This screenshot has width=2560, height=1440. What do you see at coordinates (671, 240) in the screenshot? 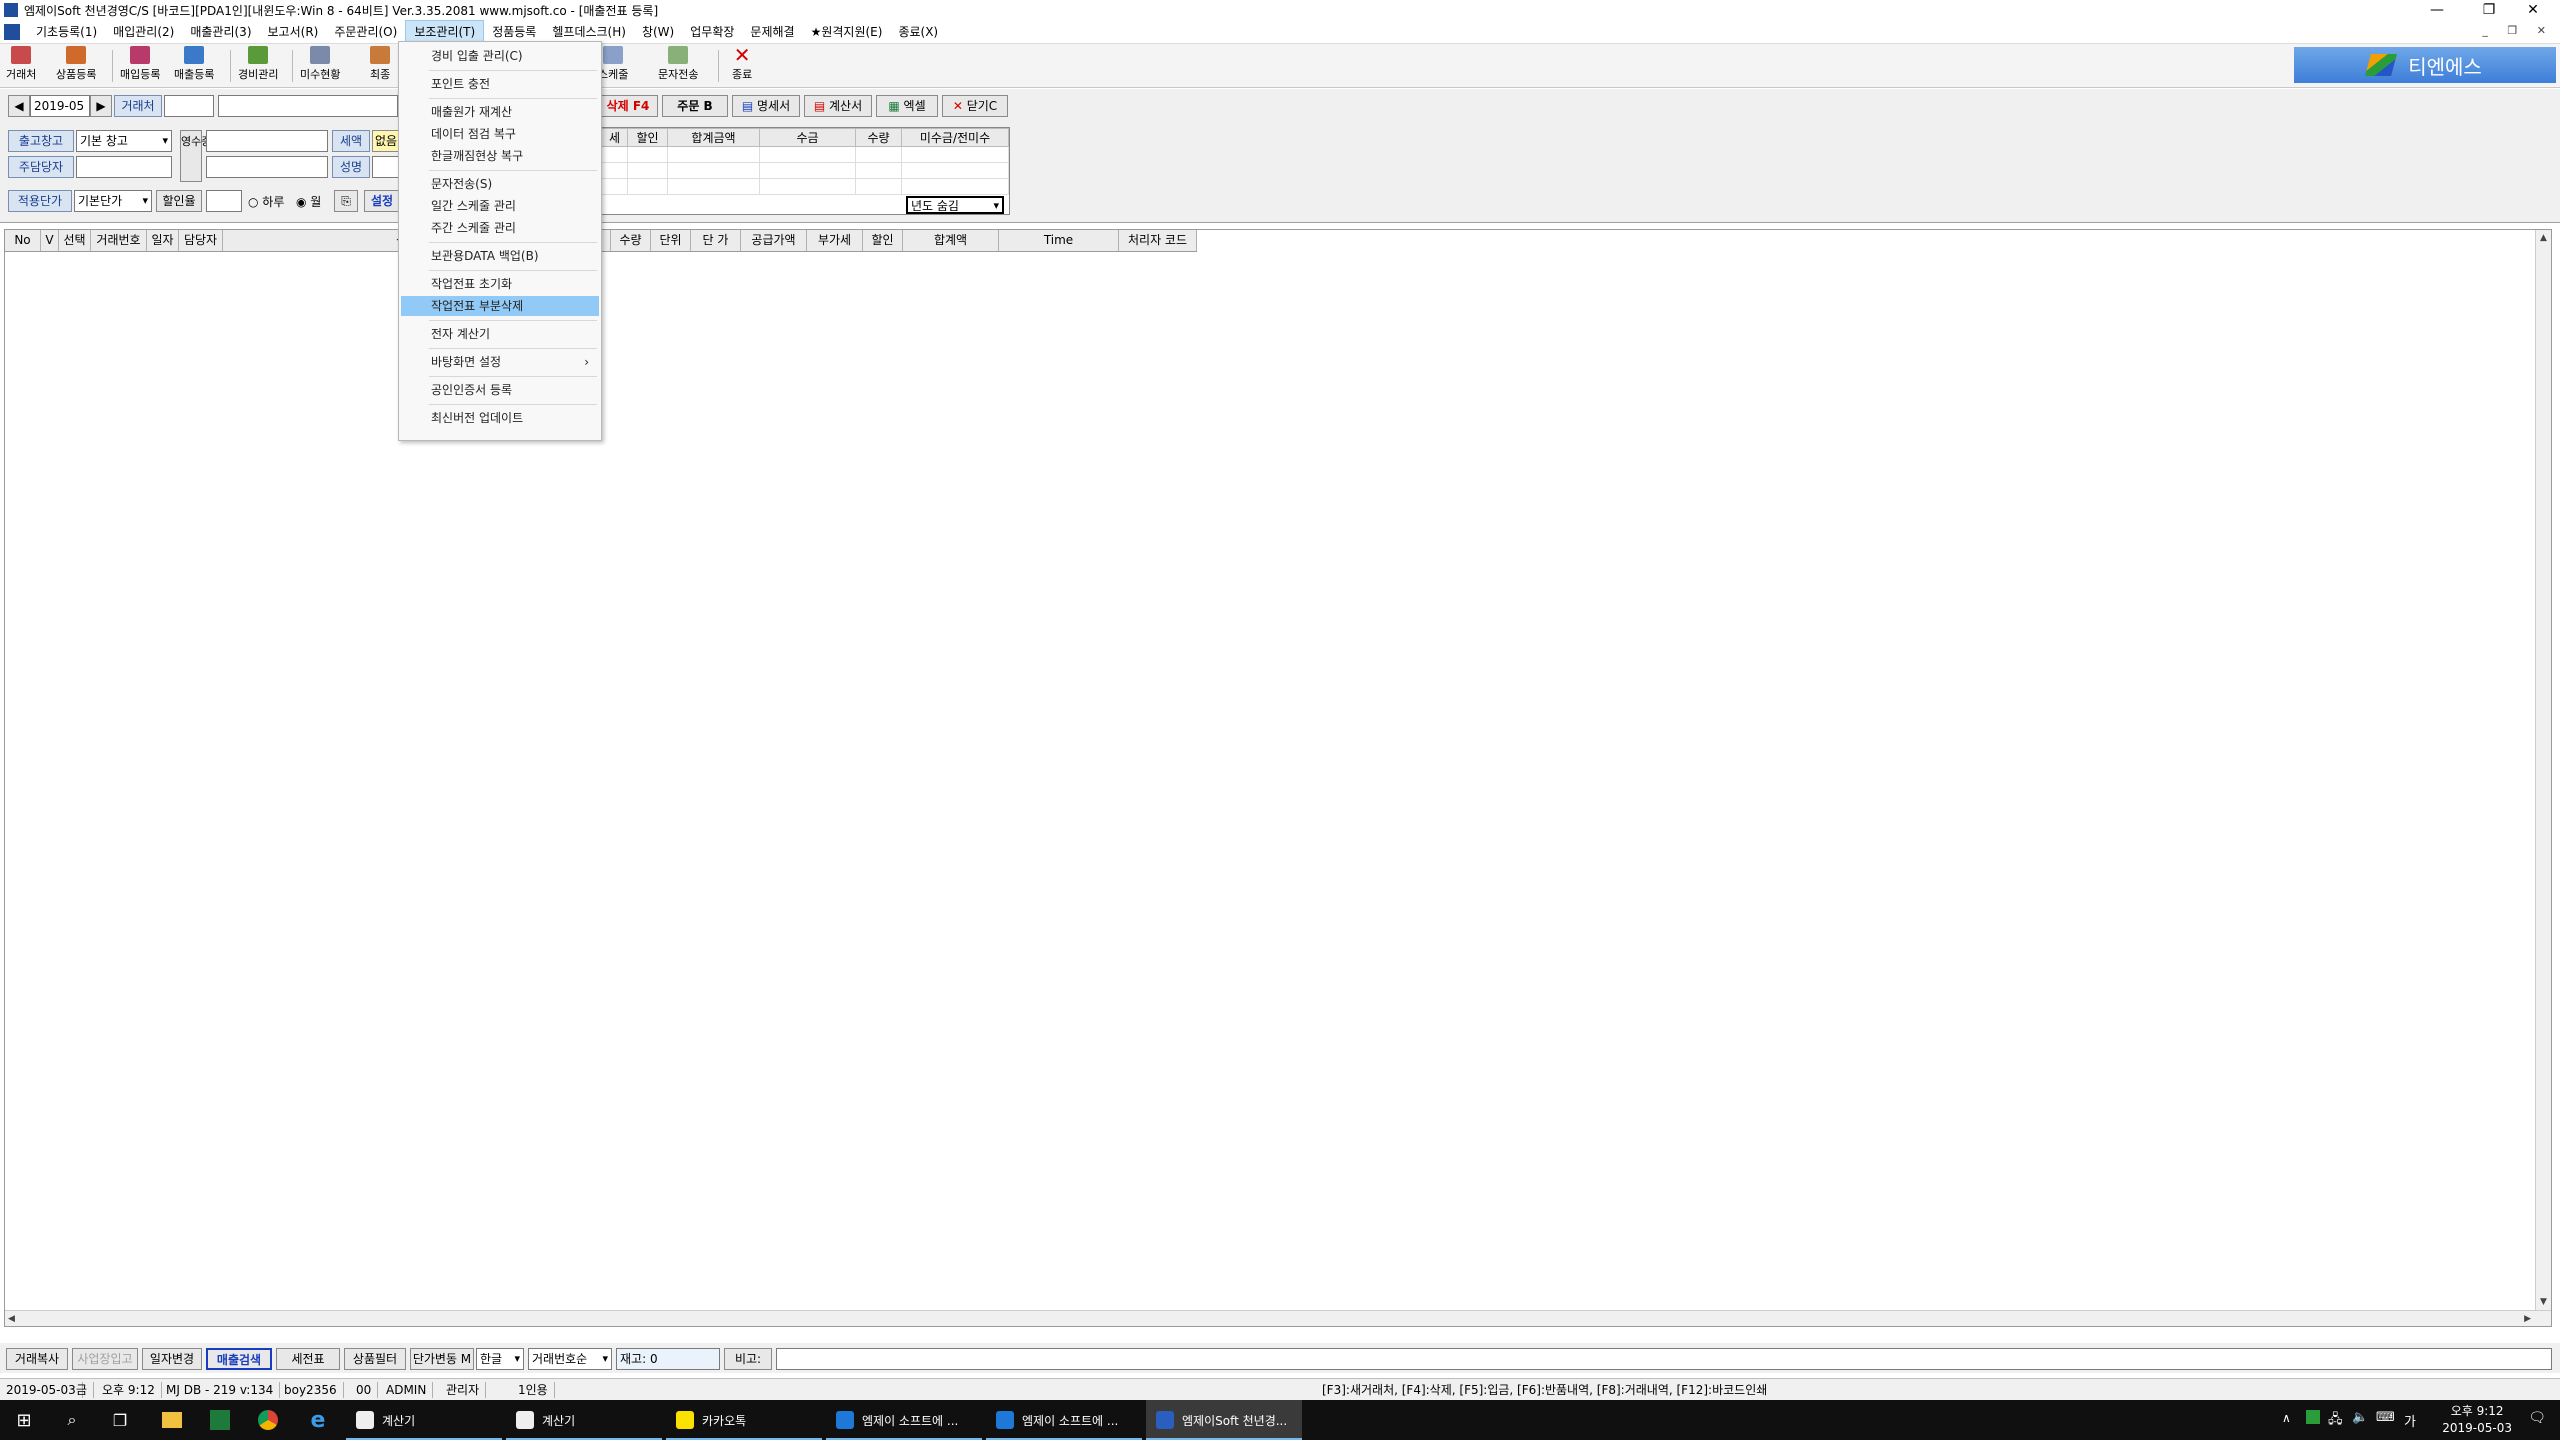
I see `col-unit: 단위` at bounding box center [671, 240].